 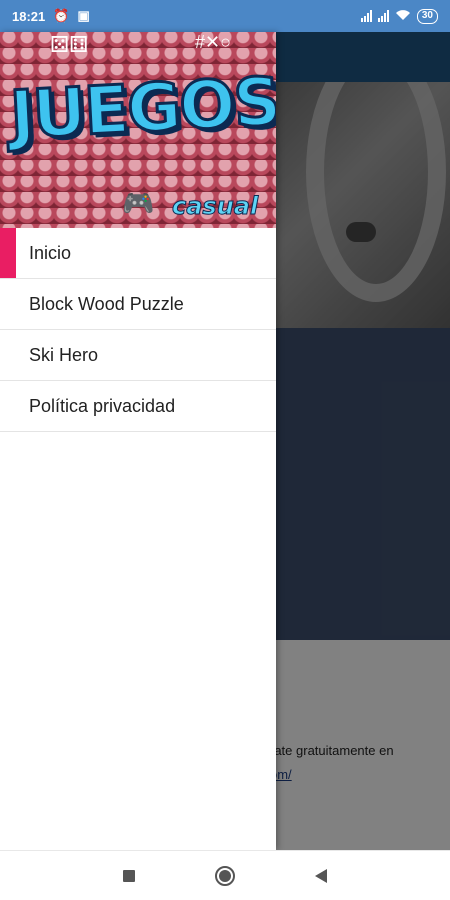 I want to click on drawer-header-logo: ⚄⚅ #✕○ JUEGOS 🎮 casual, so click(x=138, y=130).